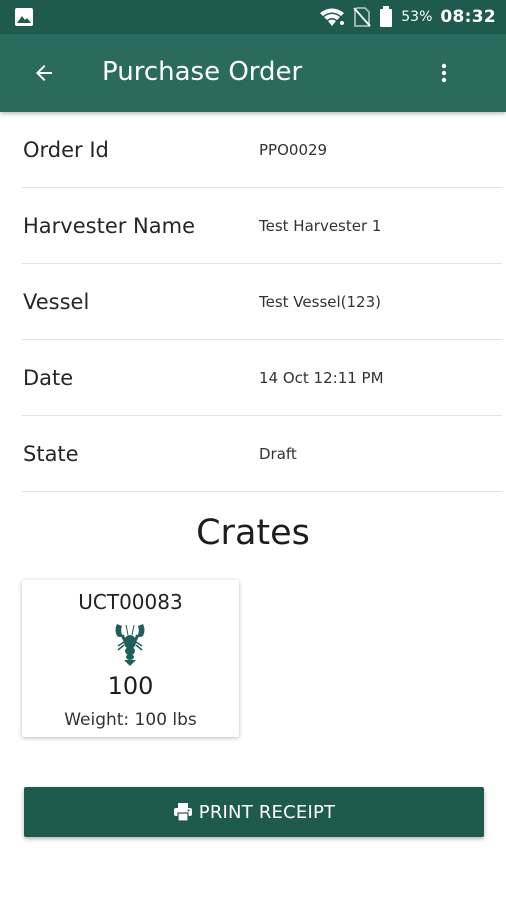  Describe the element at coordinates (130, 720) in the screenshot. I see `crate-weight: Weight: 100 lbs` at that location.